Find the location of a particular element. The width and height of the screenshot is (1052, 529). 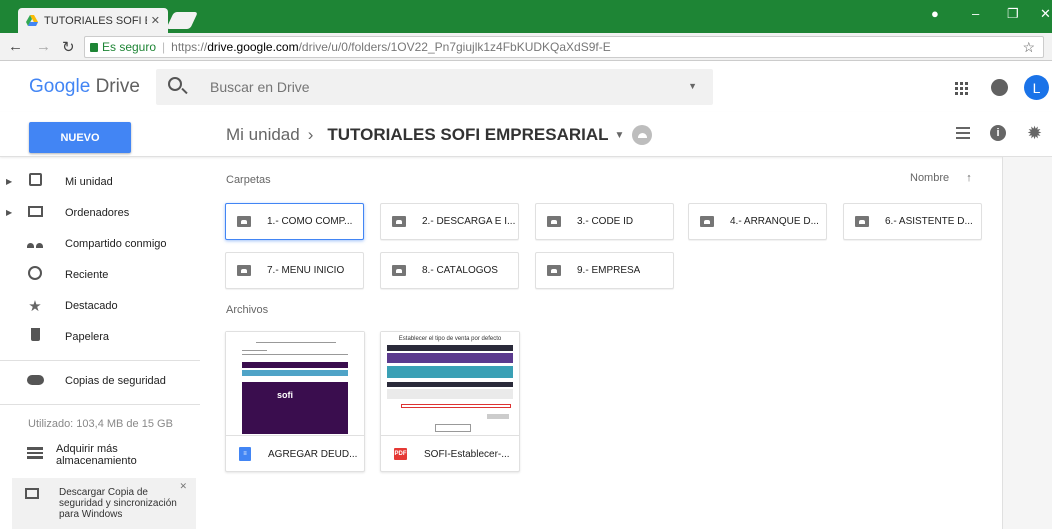

sidebar-item-copias: Copias de seguridad is located at coordinates (100, 380).